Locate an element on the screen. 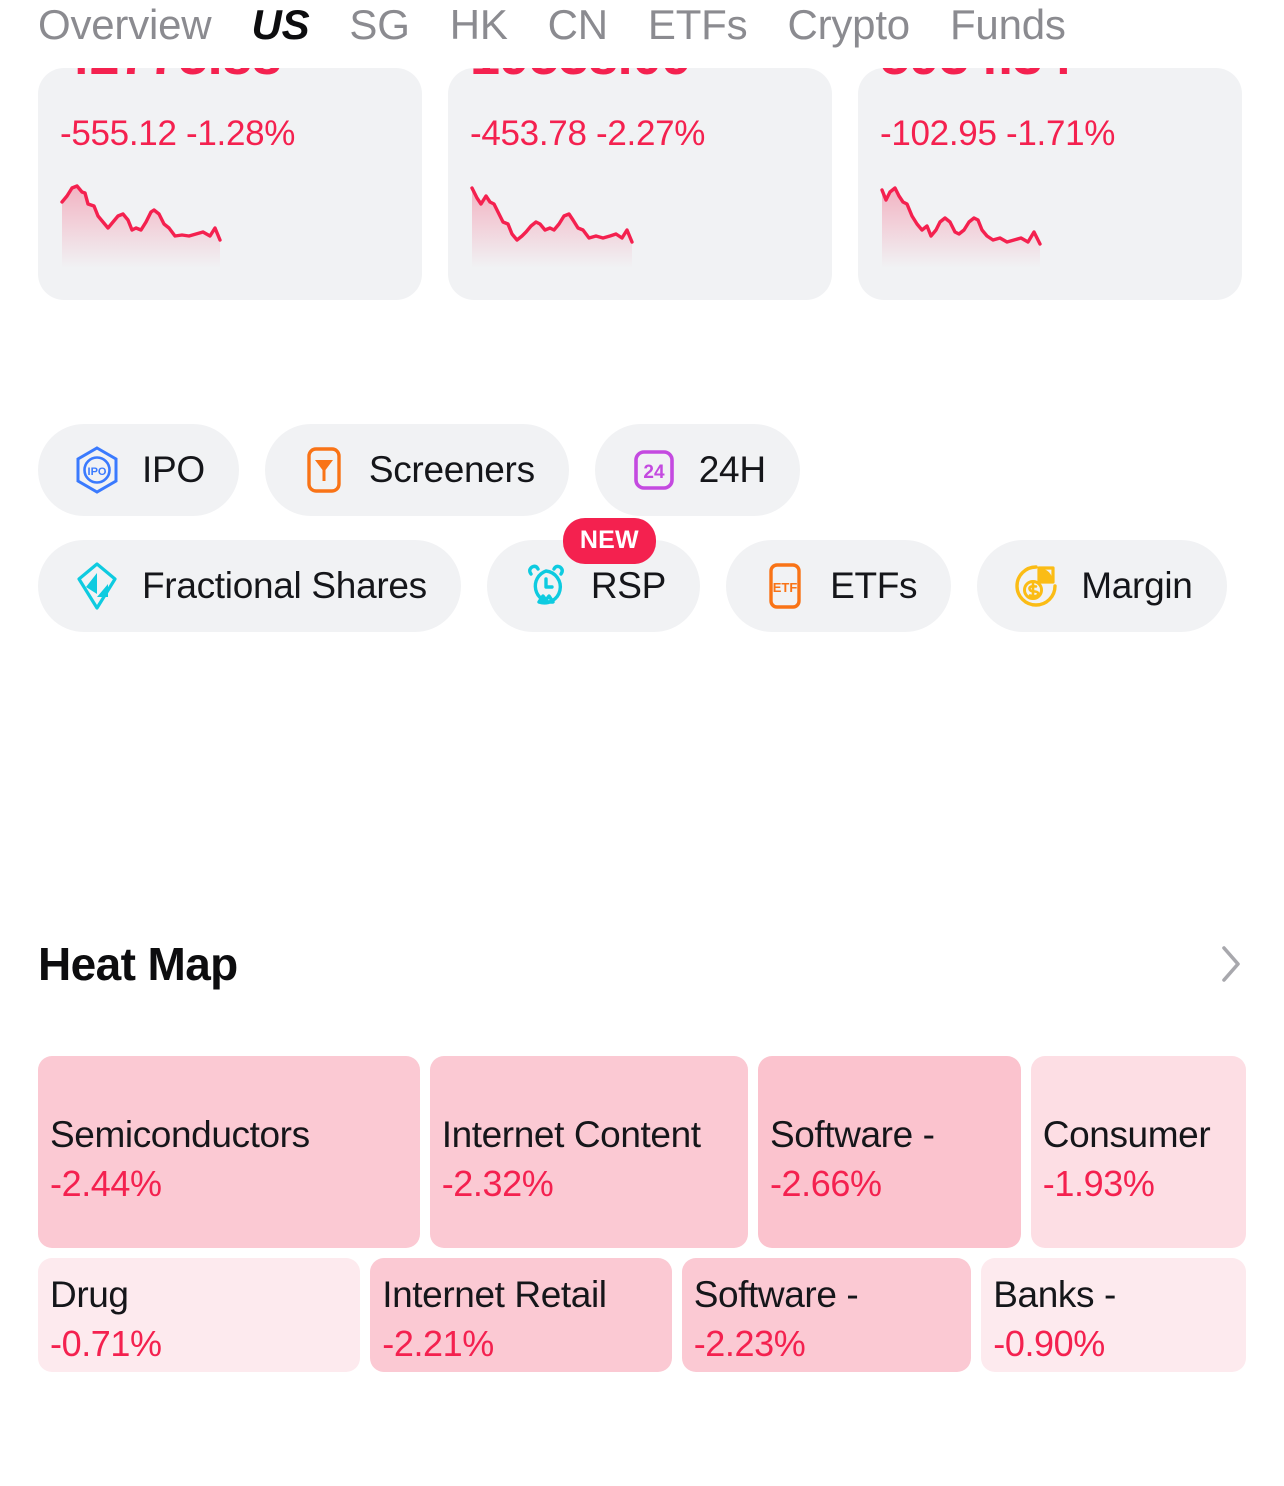 The image size is (1284, 1486). heat-map-tile: Semiconductors -2.44% is located at coordinates (229, 1152).